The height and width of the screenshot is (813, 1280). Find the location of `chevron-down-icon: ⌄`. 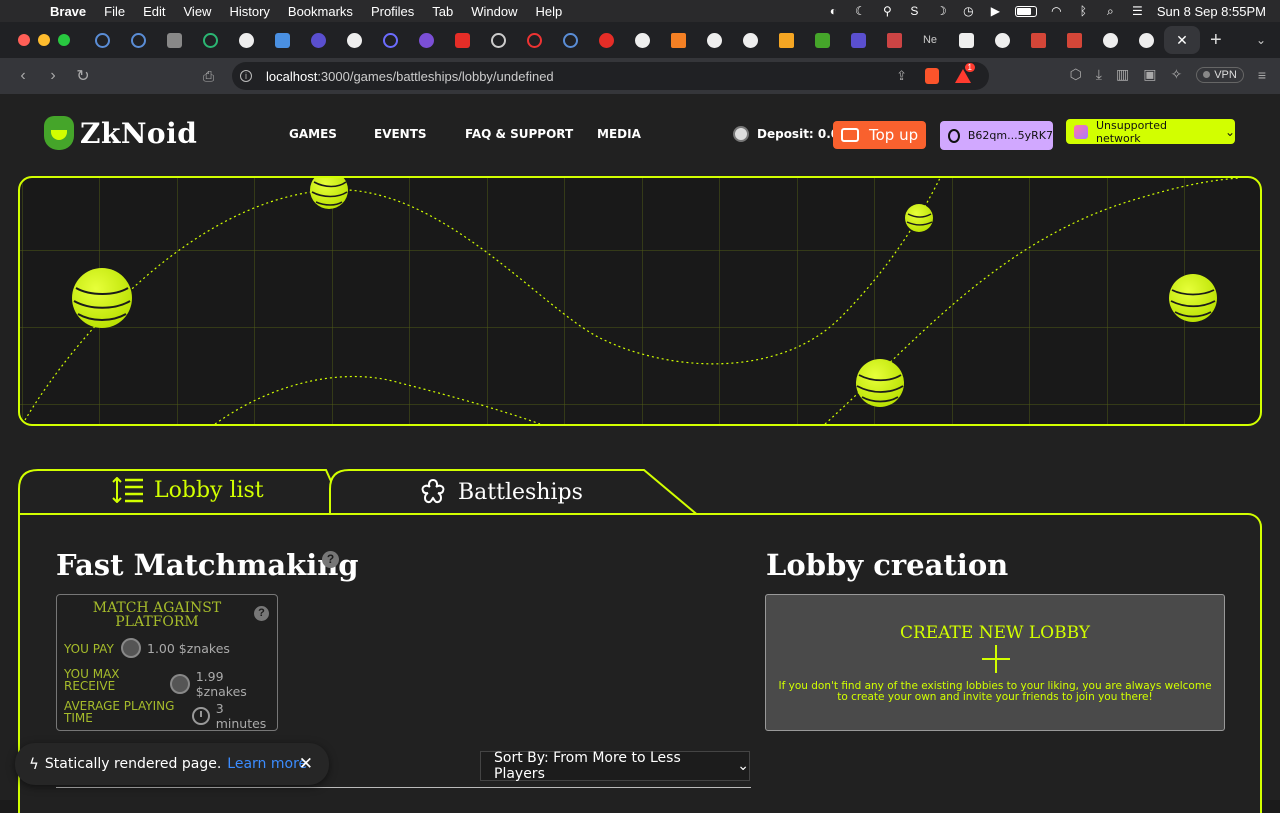

chevron-down-icon: ⌄ is located at coordinates (1229, 131).